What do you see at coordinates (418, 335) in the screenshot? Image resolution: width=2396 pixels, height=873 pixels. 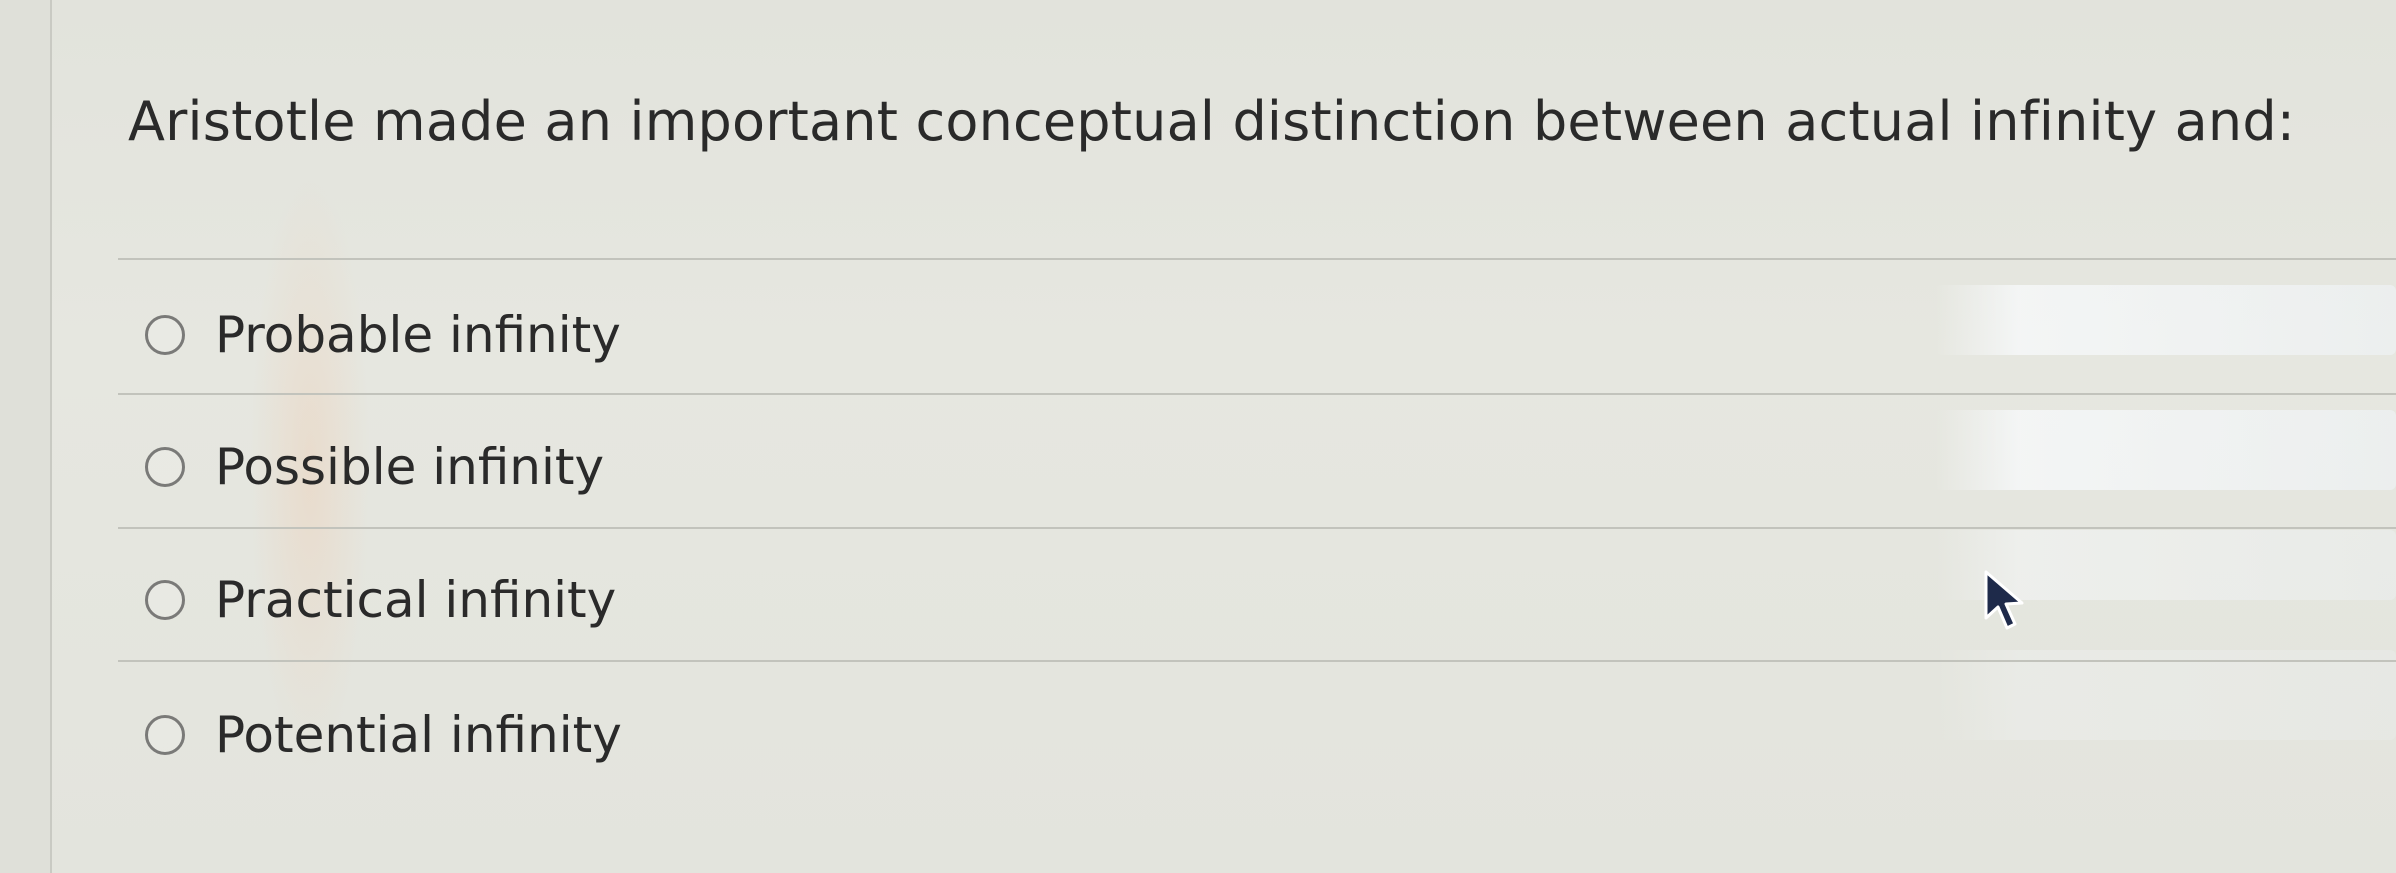 I see `option-label: Probable infinity` at bounding box center [418, 335].